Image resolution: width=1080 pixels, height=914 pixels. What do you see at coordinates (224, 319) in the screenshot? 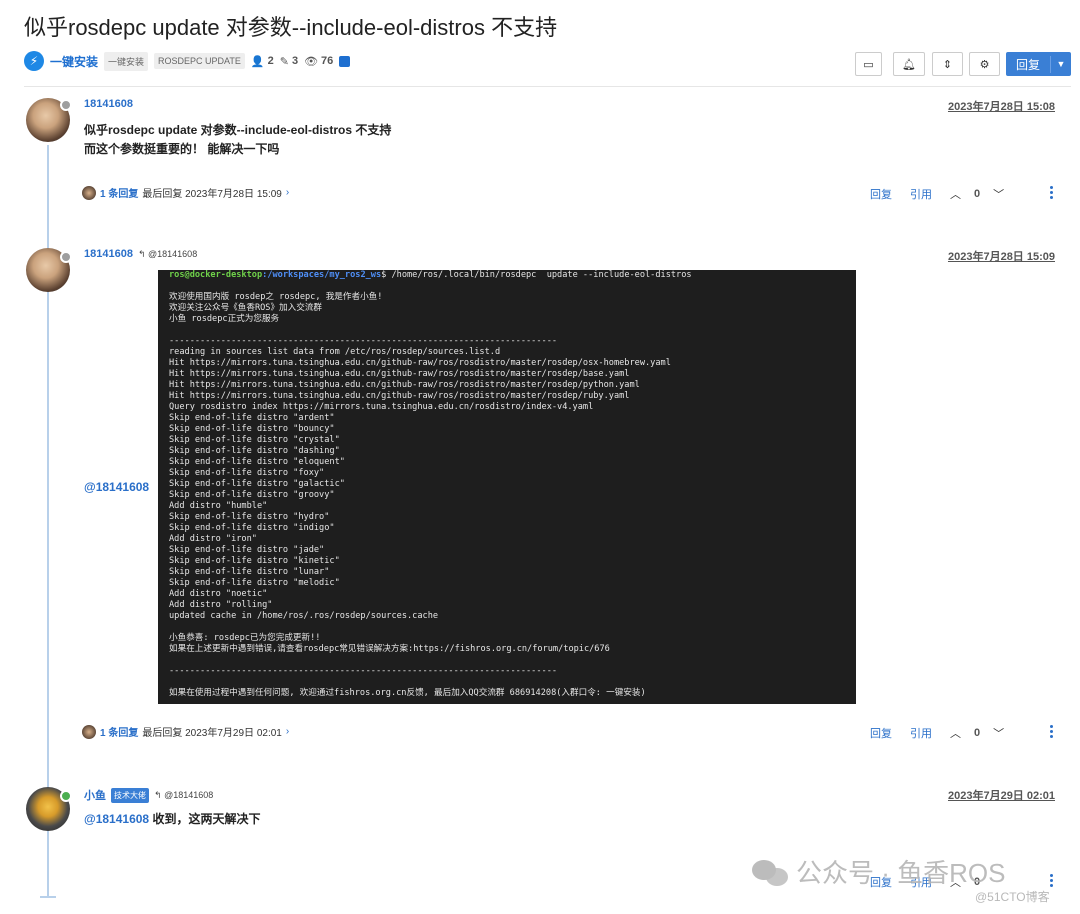
I see `terminal-line: 小鱼 rosdepc正式为您服务` at bounding box center [224, 319].